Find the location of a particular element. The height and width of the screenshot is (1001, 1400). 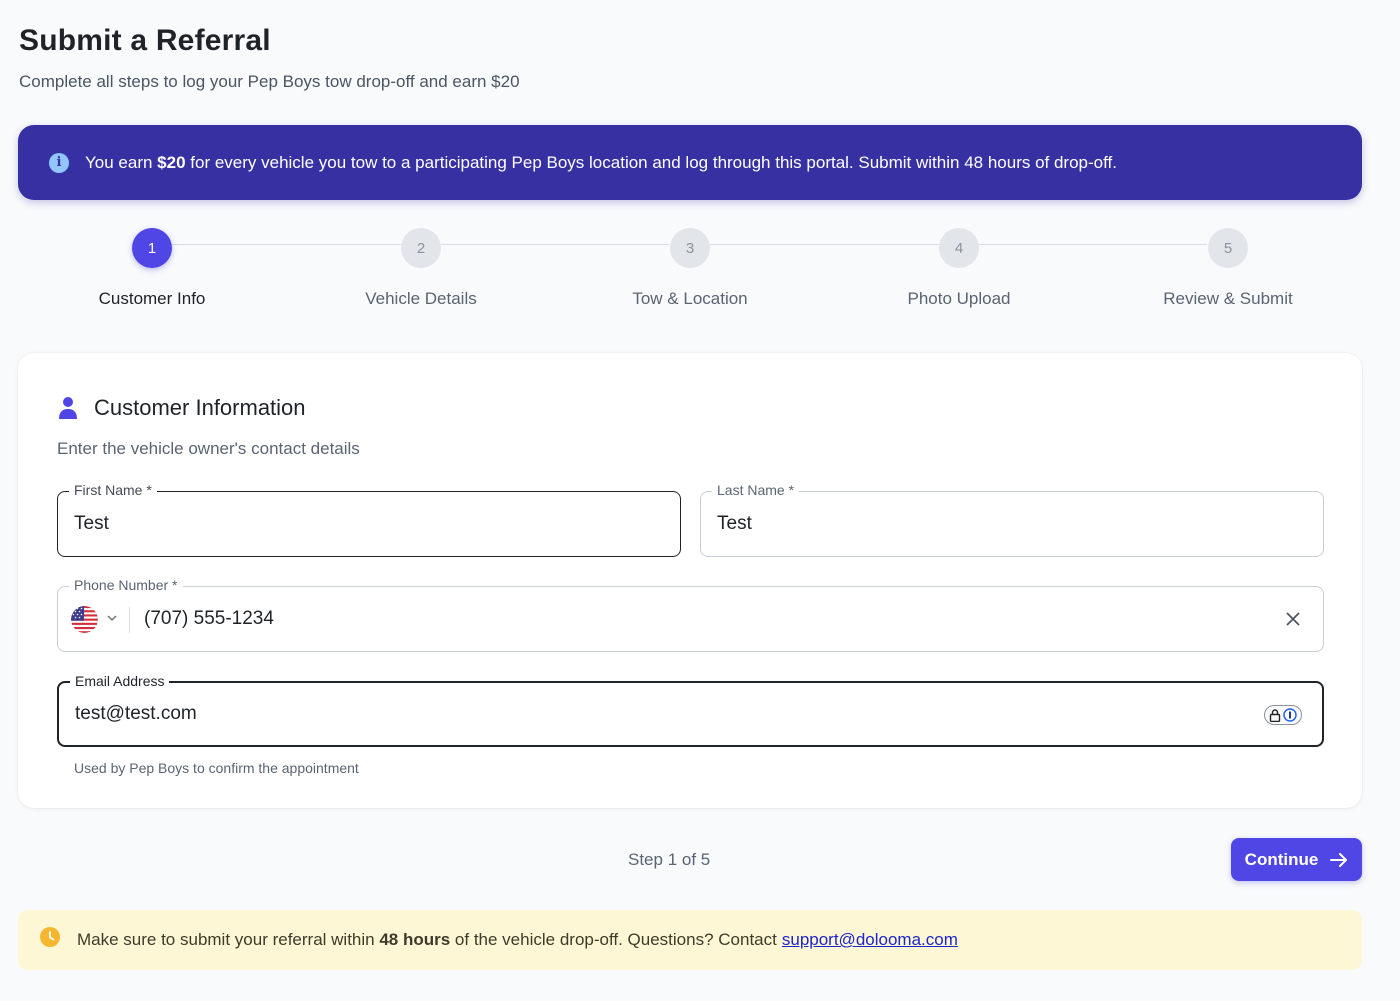

step-tow-location: 3 Tow & Location is located at coordinates (690, 268).